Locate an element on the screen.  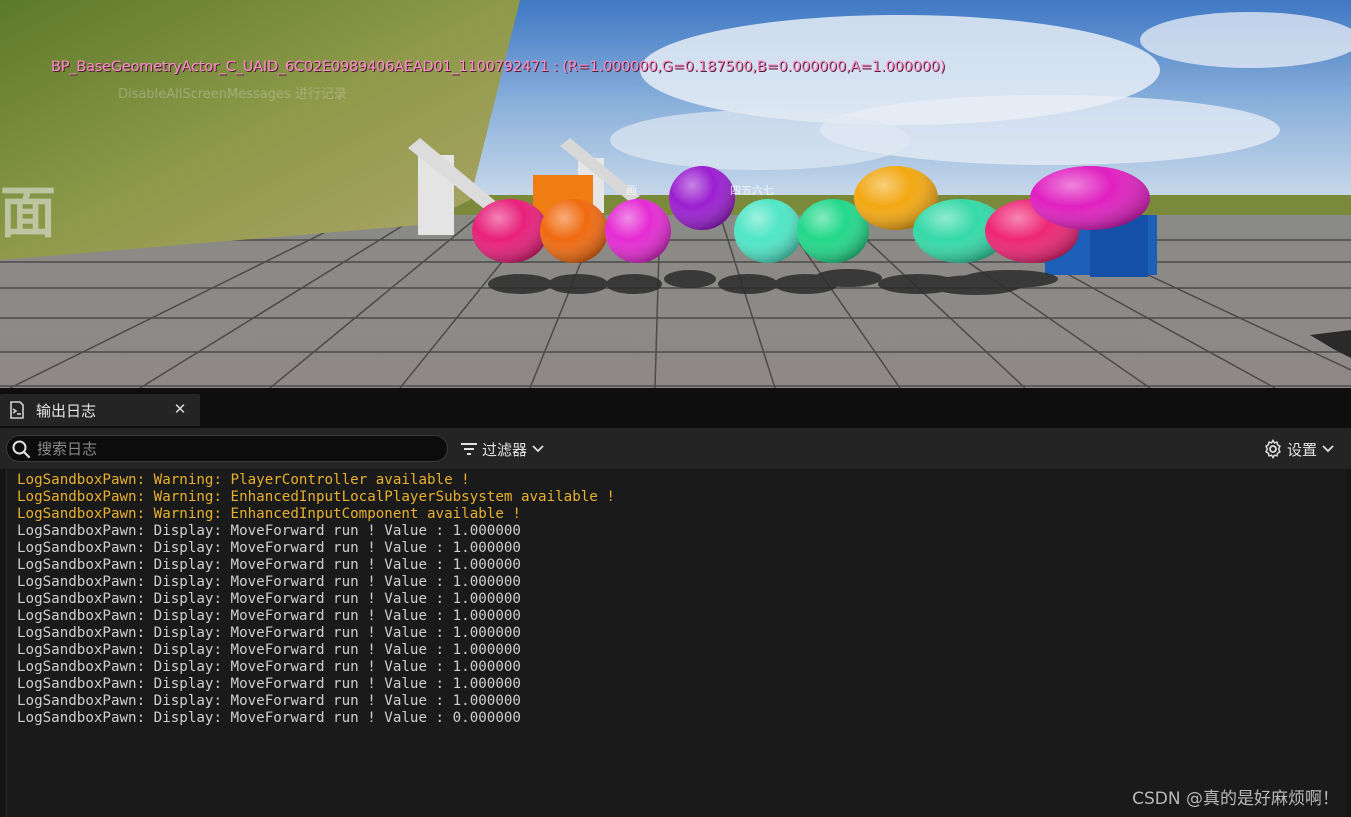
log-toolbar: 过滤器 设置 is located at coordinates (675, 448).